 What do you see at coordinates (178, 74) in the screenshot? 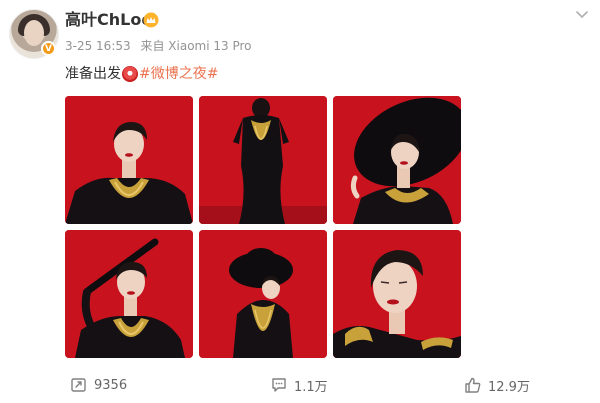
I see `topic-link: #微博之夜#` at bounding box center [178, 74].